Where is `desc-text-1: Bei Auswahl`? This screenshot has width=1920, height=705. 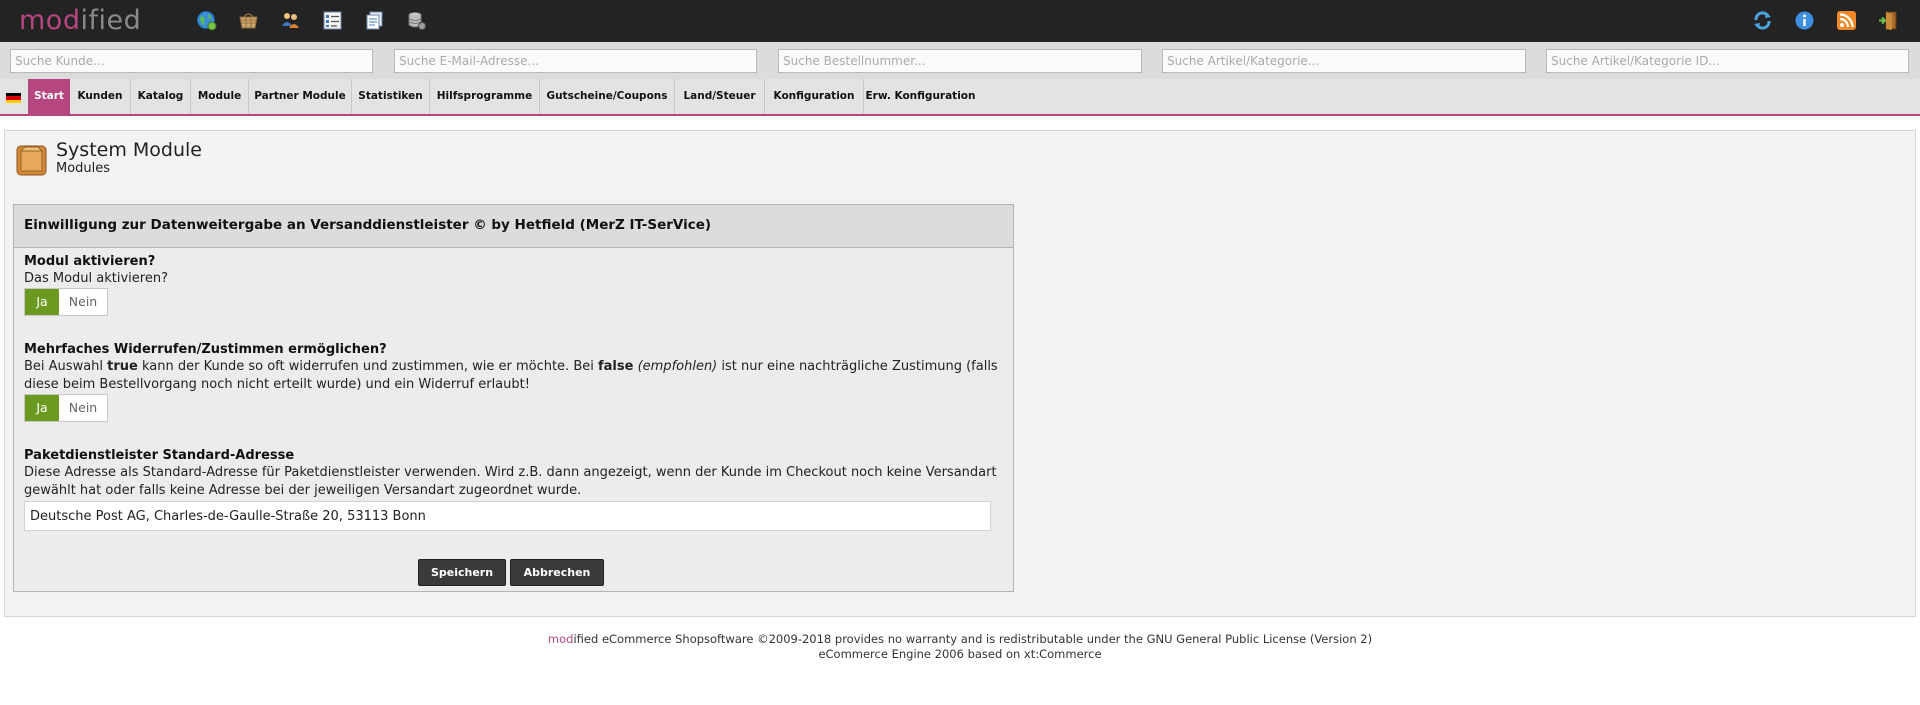
desc-text-1: Bei Auswahl is located at coordinates (66, 366).